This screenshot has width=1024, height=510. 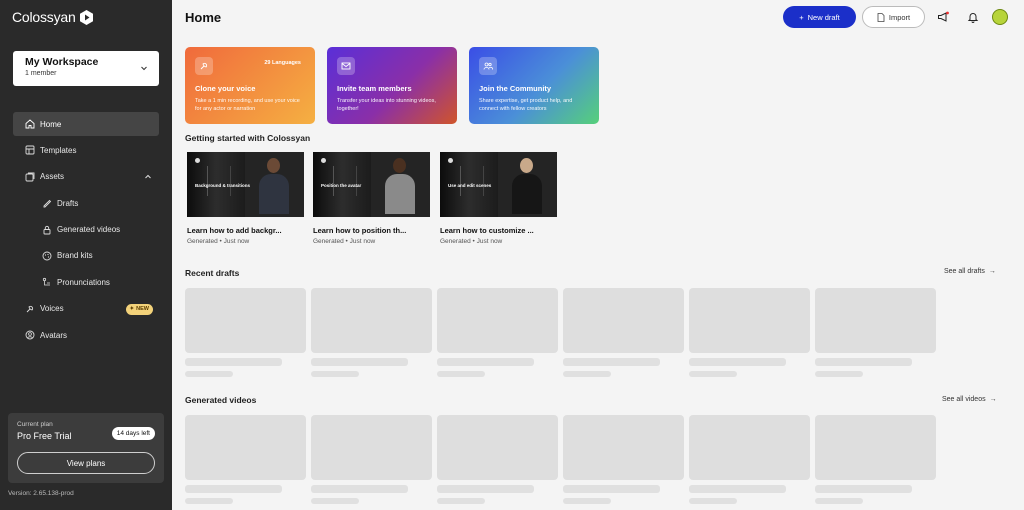 I want to click on sidebar-item-label: Avatars, so click(x=53, y=335).